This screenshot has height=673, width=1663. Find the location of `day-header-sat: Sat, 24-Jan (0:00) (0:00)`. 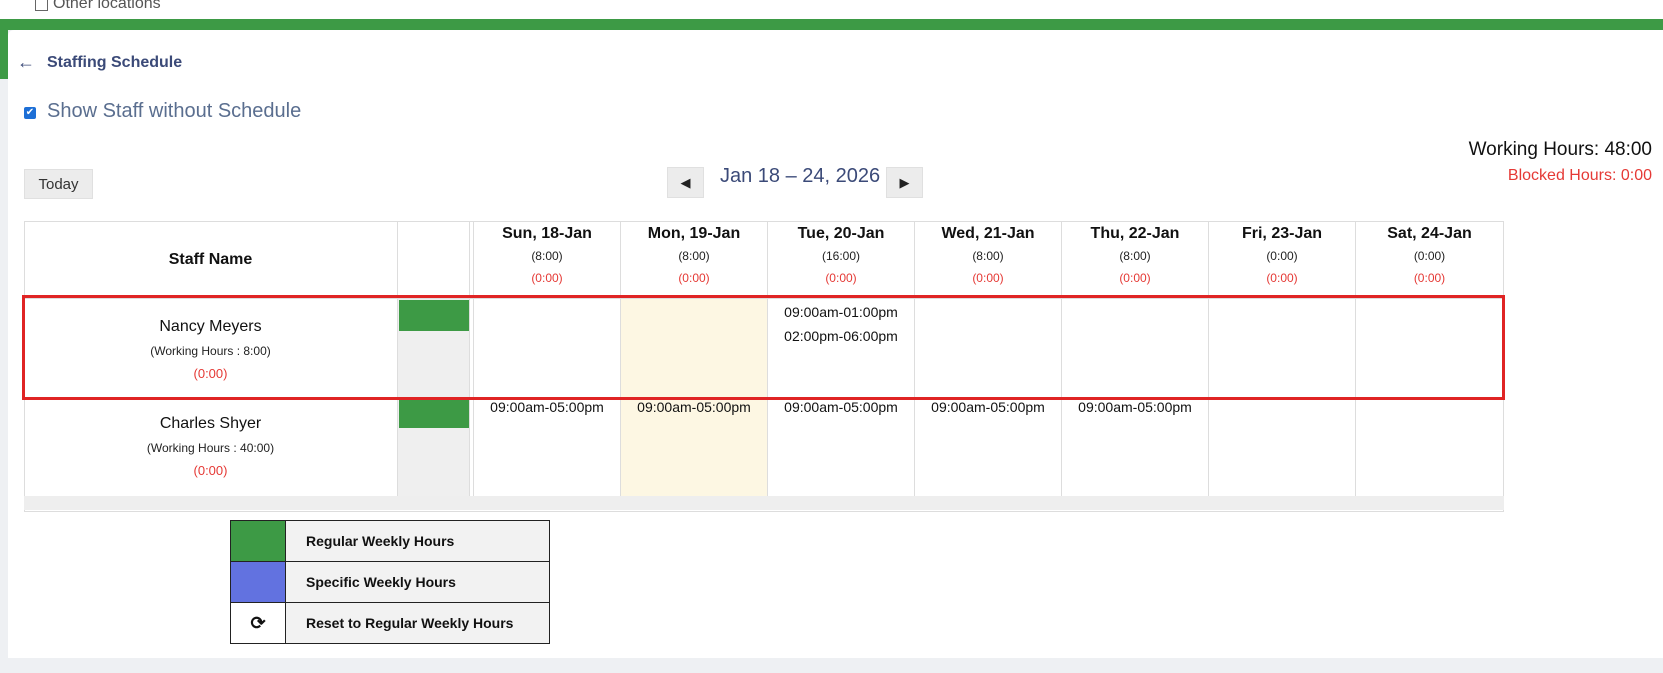

day-header-sat: Sat, 24-Jan (0:00) (0:00) is located at coordinates (1429, 255).